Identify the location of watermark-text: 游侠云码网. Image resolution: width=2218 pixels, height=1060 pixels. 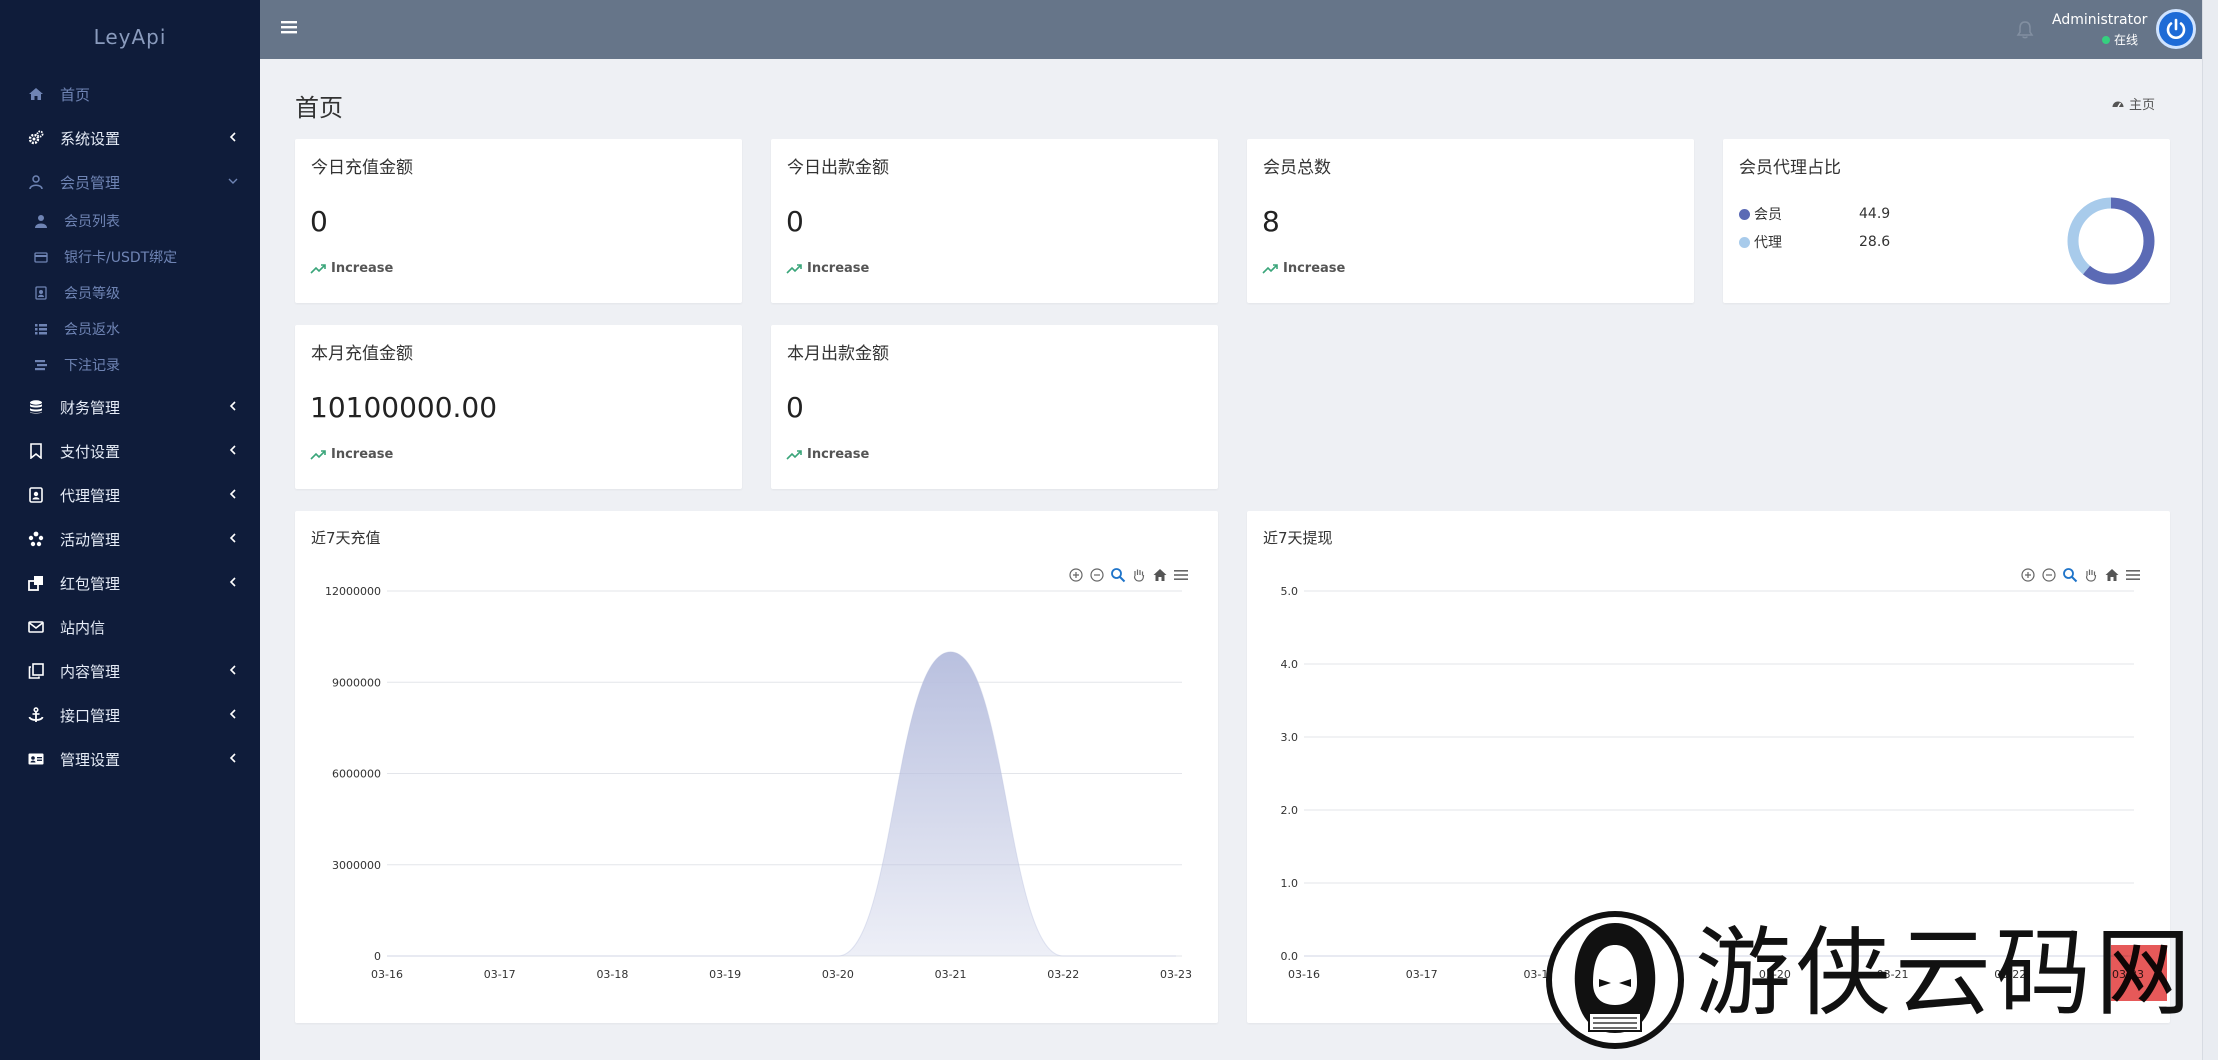
(1945, 973).